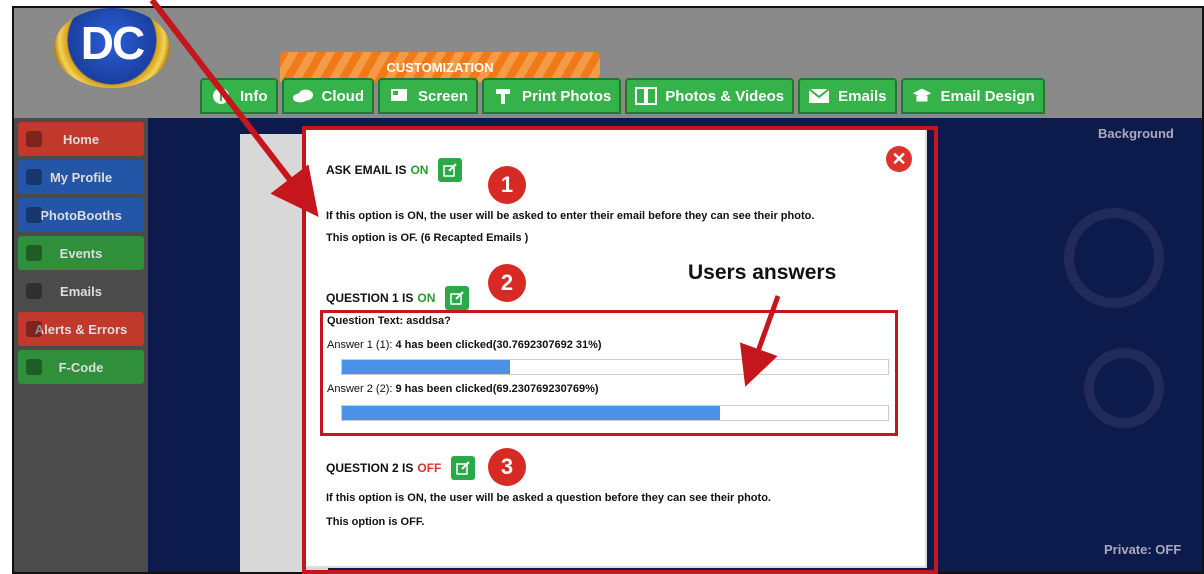  Describe the element at coordinates (760, 341) in the screenshot. I see `arrow-to-answers` at that location.